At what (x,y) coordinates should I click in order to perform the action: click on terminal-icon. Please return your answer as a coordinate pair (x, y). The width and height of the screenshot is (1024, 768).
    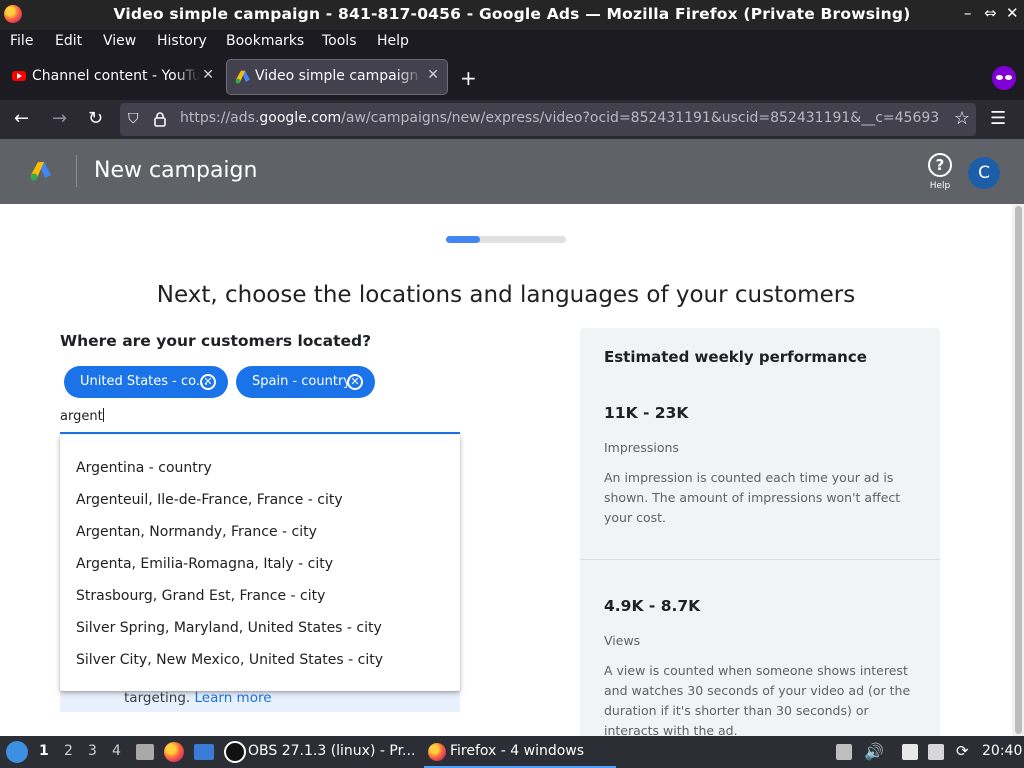
    Looking at the image, I should click on (204, 752).